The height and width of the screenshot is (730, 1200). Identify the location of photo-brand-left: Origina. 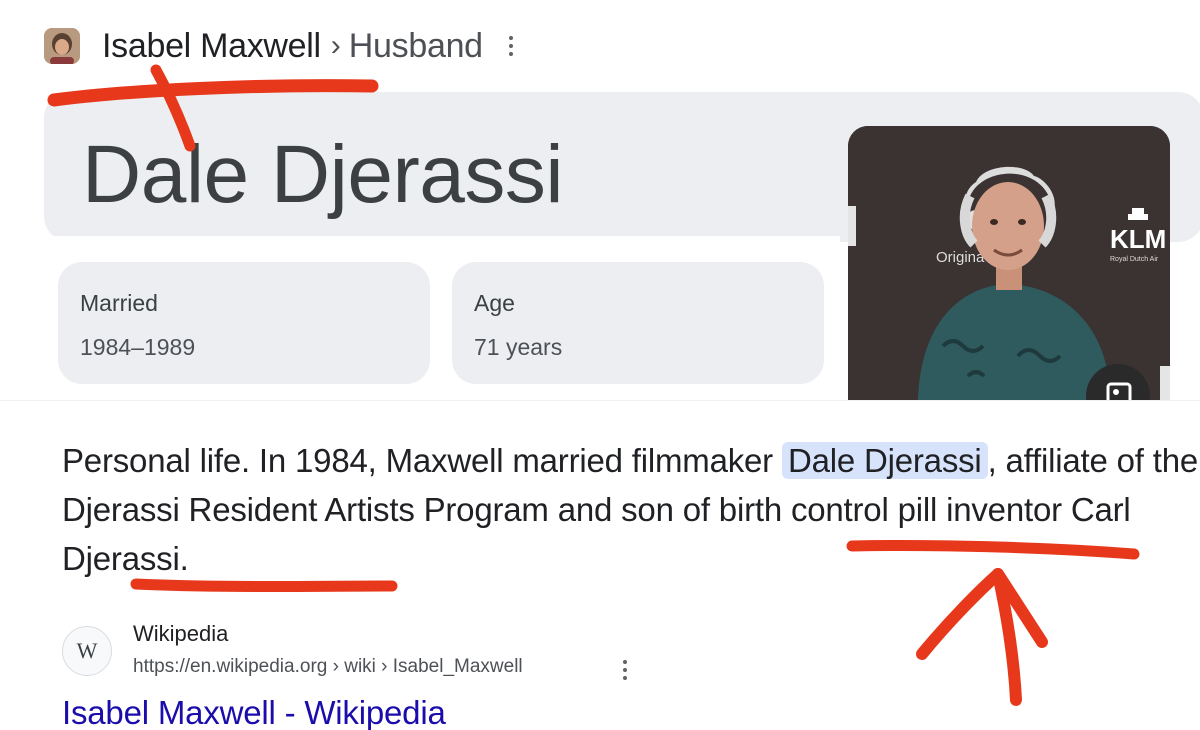
(960, 257).